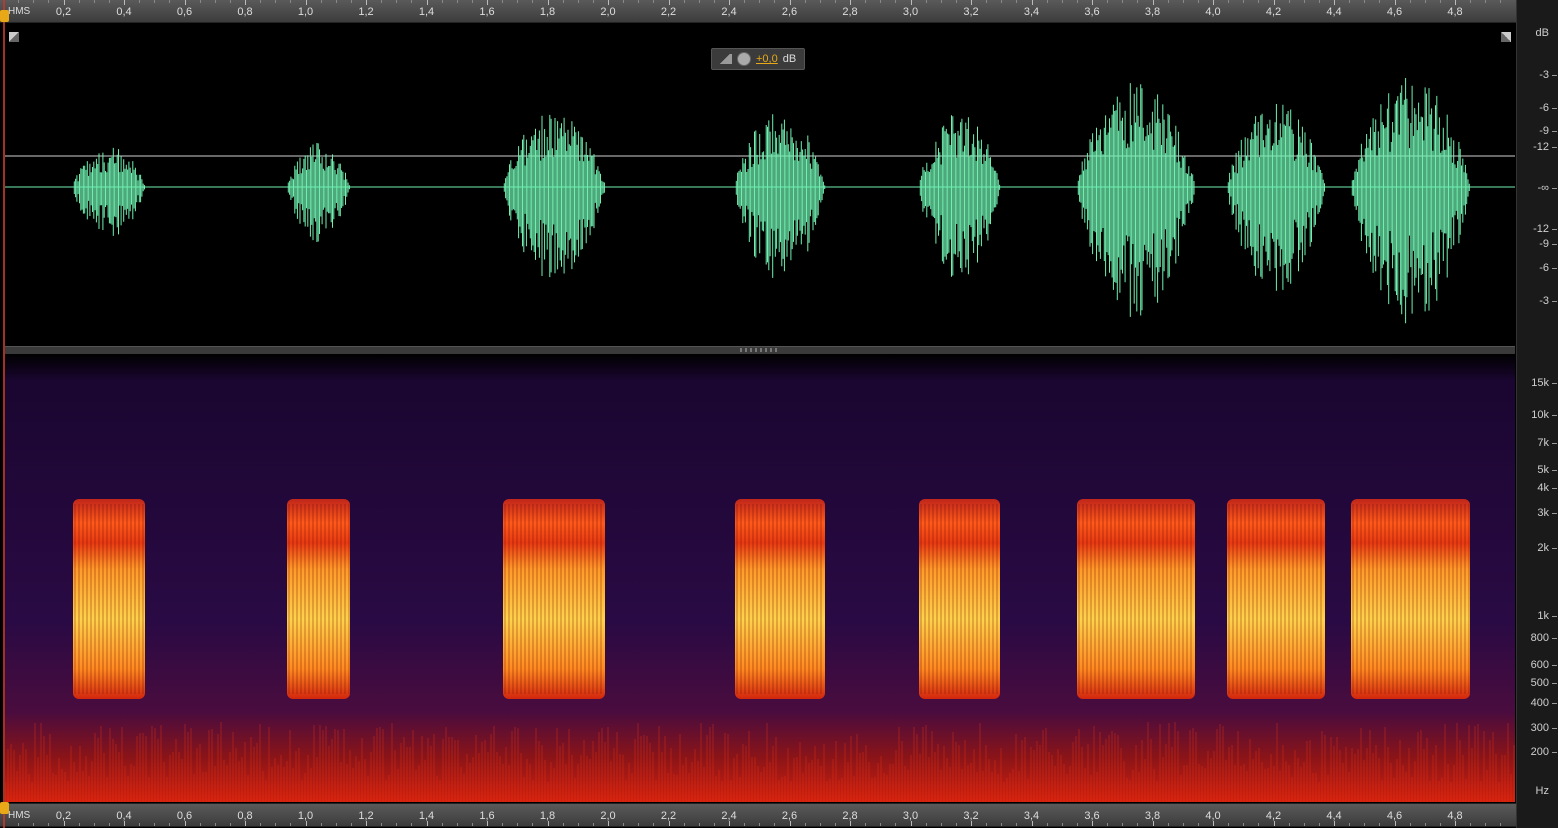 This screenshot has width=1558, height=828. Describe the element at coordinates (1543, 443) in the screenshot. I see `frequency-tick-label: 7k` at that location.